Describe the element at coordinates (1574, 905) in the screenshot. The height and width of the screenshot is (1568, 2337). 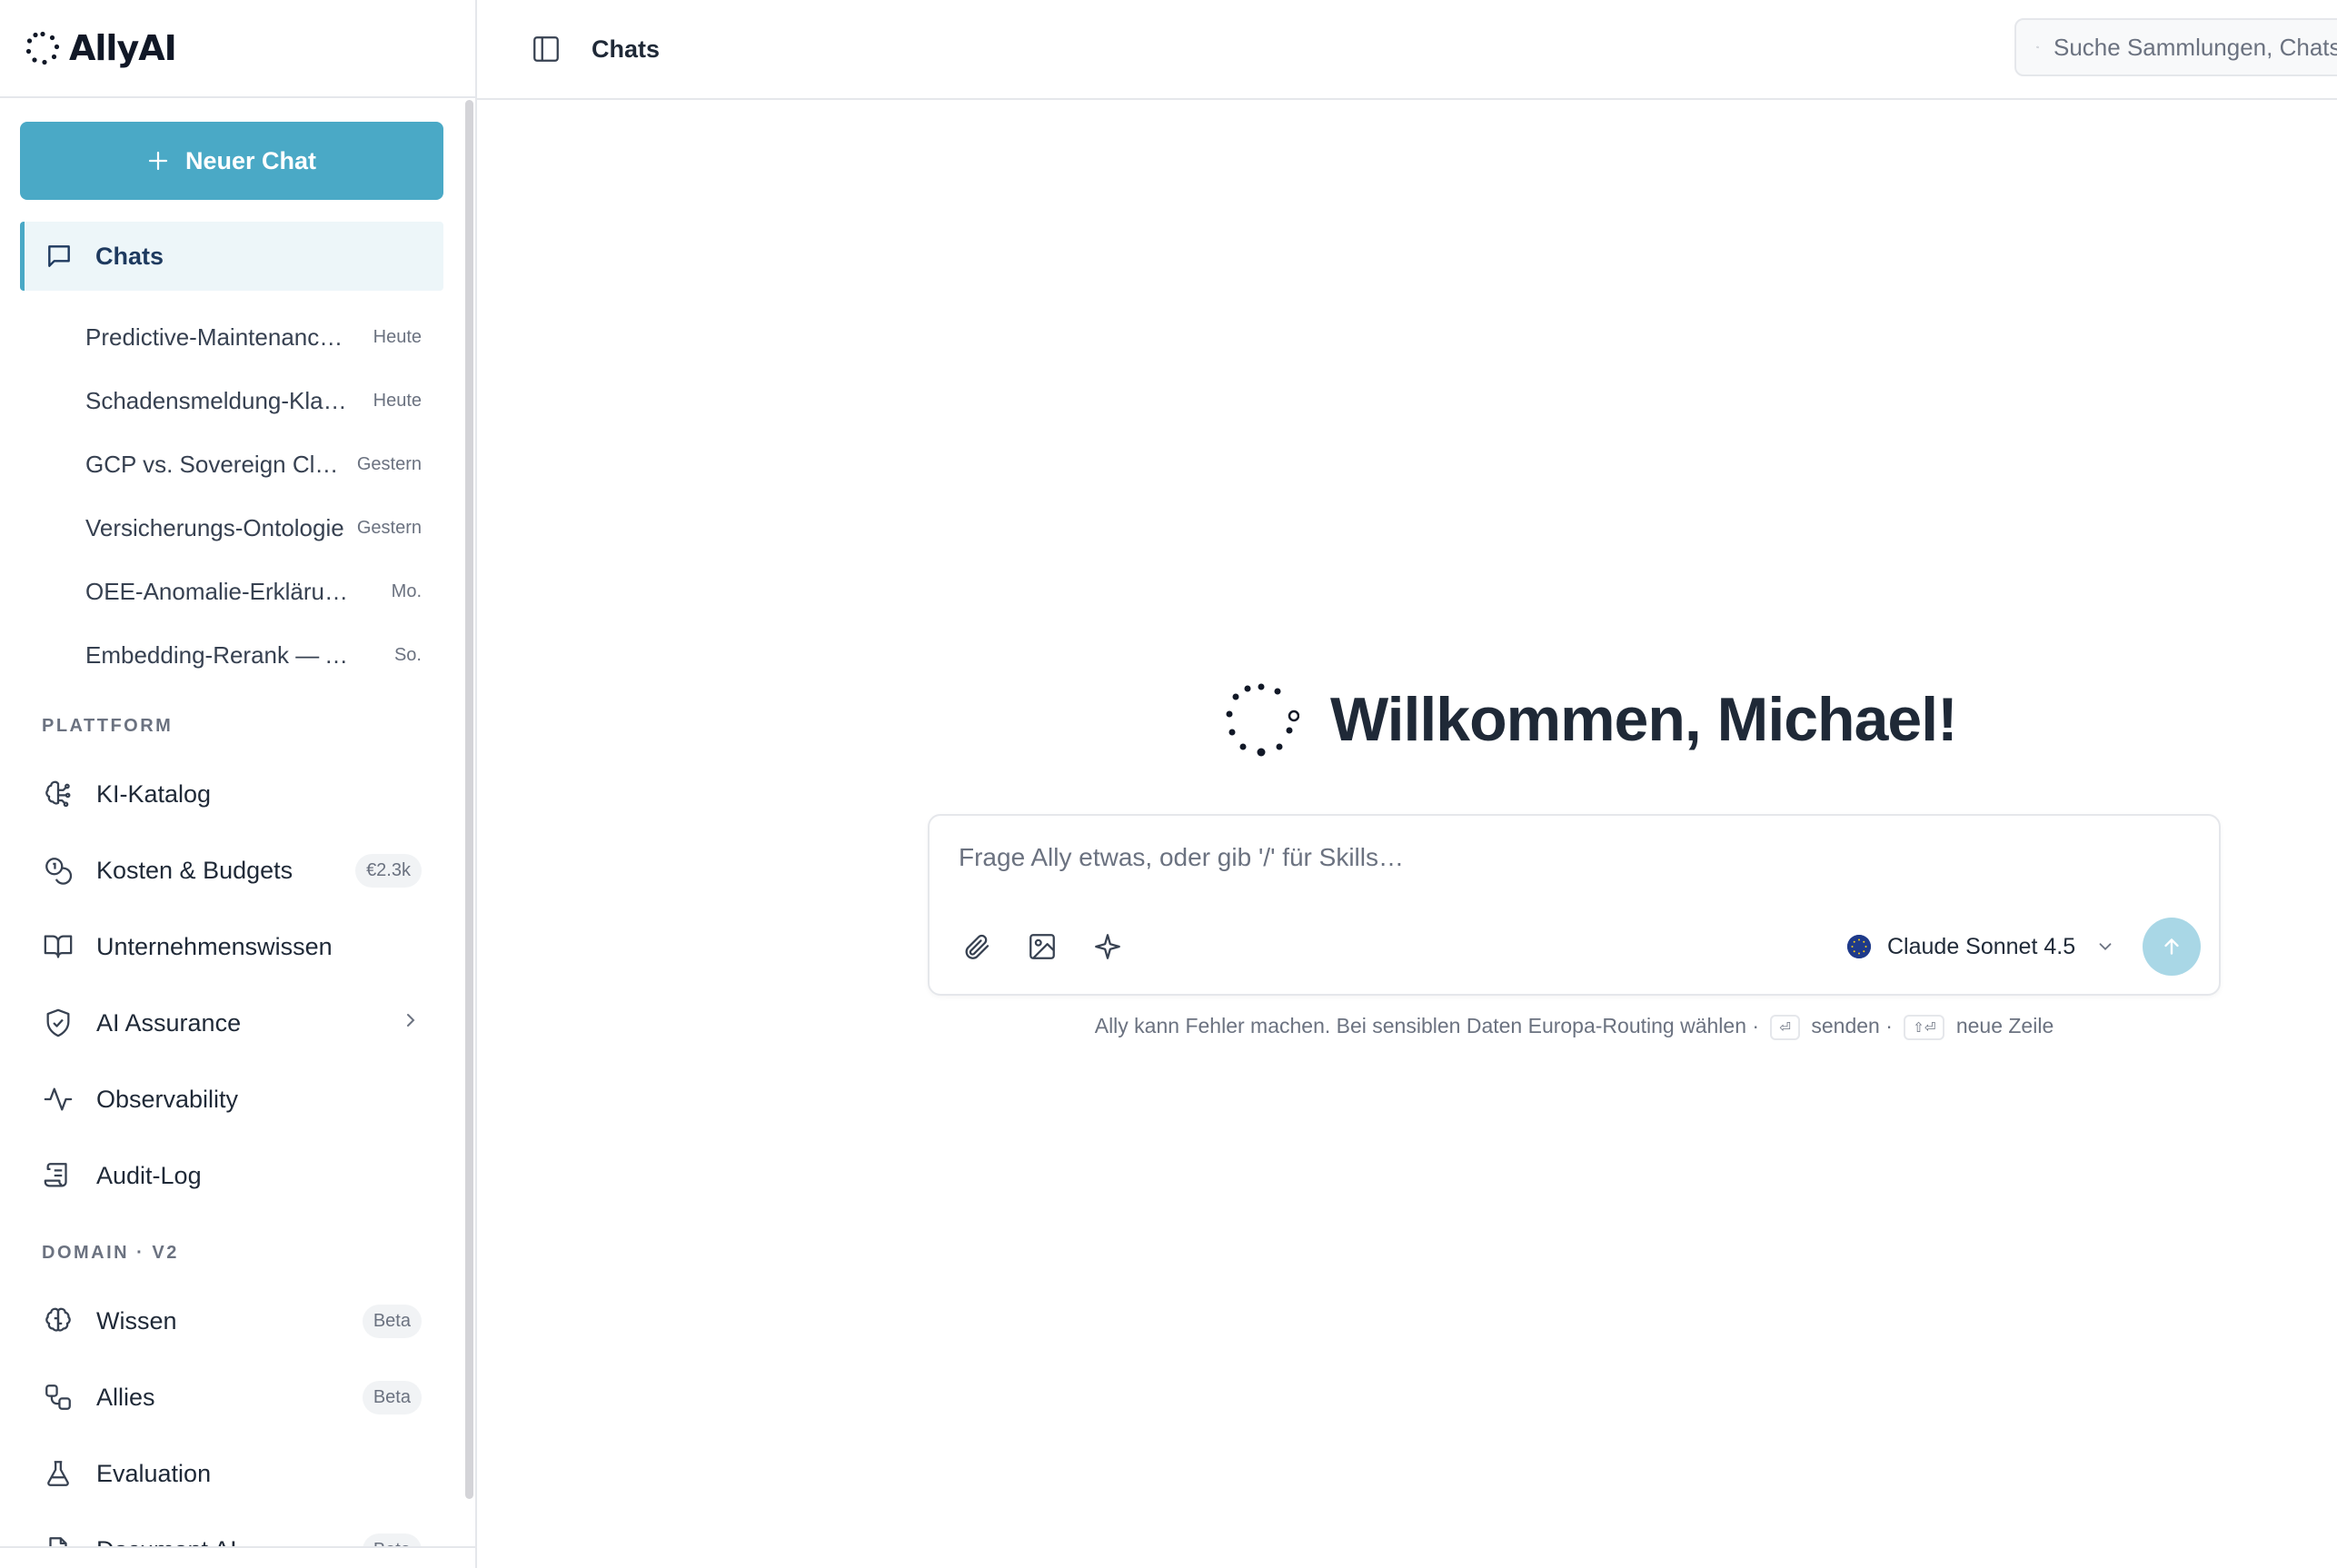
I see `chat-composer: Claude Sonnet 4.5` at that location.